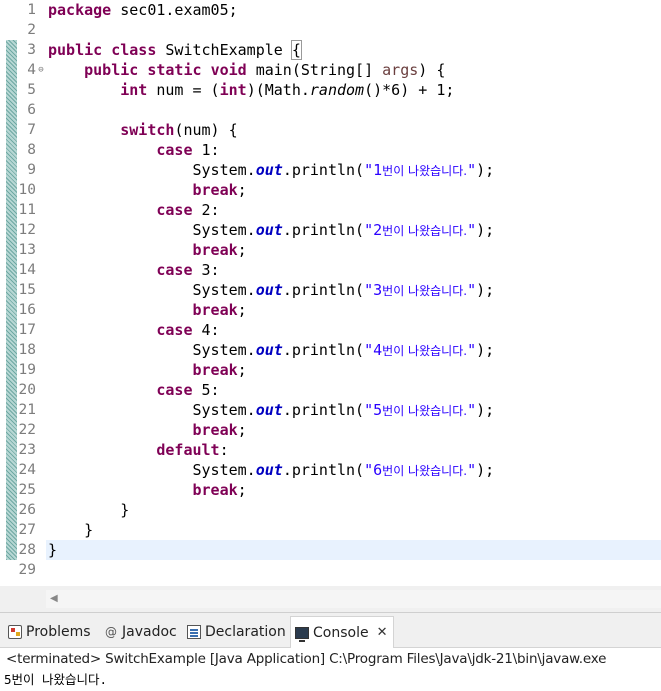 Image resolution: width=661 pixels, height=691 pixels. I want to click on line-number: 23, so click(27, 450).